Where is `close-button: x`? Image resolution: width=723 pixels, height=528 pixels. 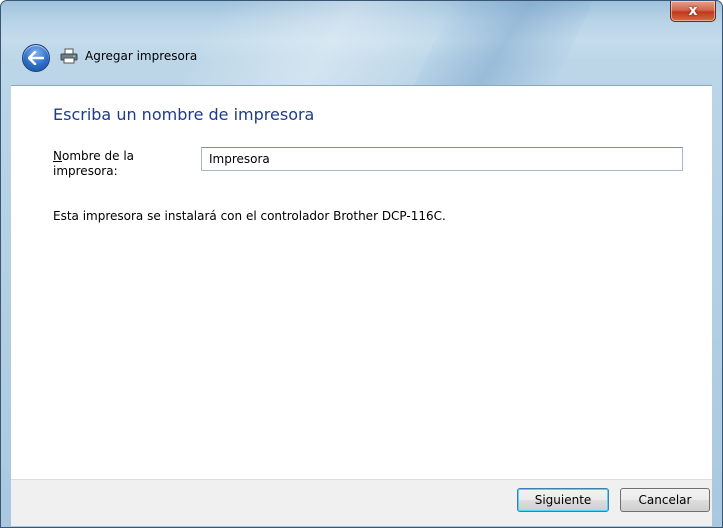 close-button: x is located at coordinates (693, 11).